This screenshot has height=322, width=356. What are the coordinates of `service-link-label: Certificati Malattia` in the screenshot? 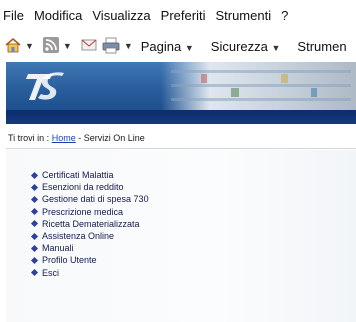 It's located at (78, 175).